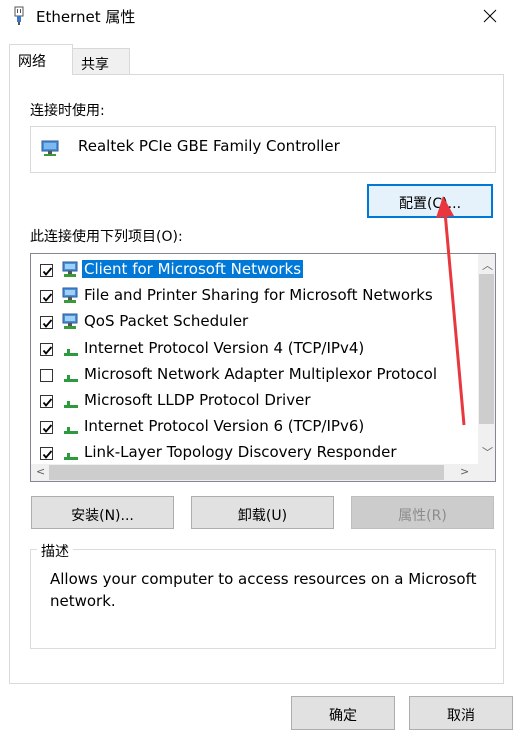 This screenshot has height=740, width=513. Describe the element at coordinates (240, 452) in the screenshot. I see `item-label: Link-Layer Topology Discovery Responder` at that location.